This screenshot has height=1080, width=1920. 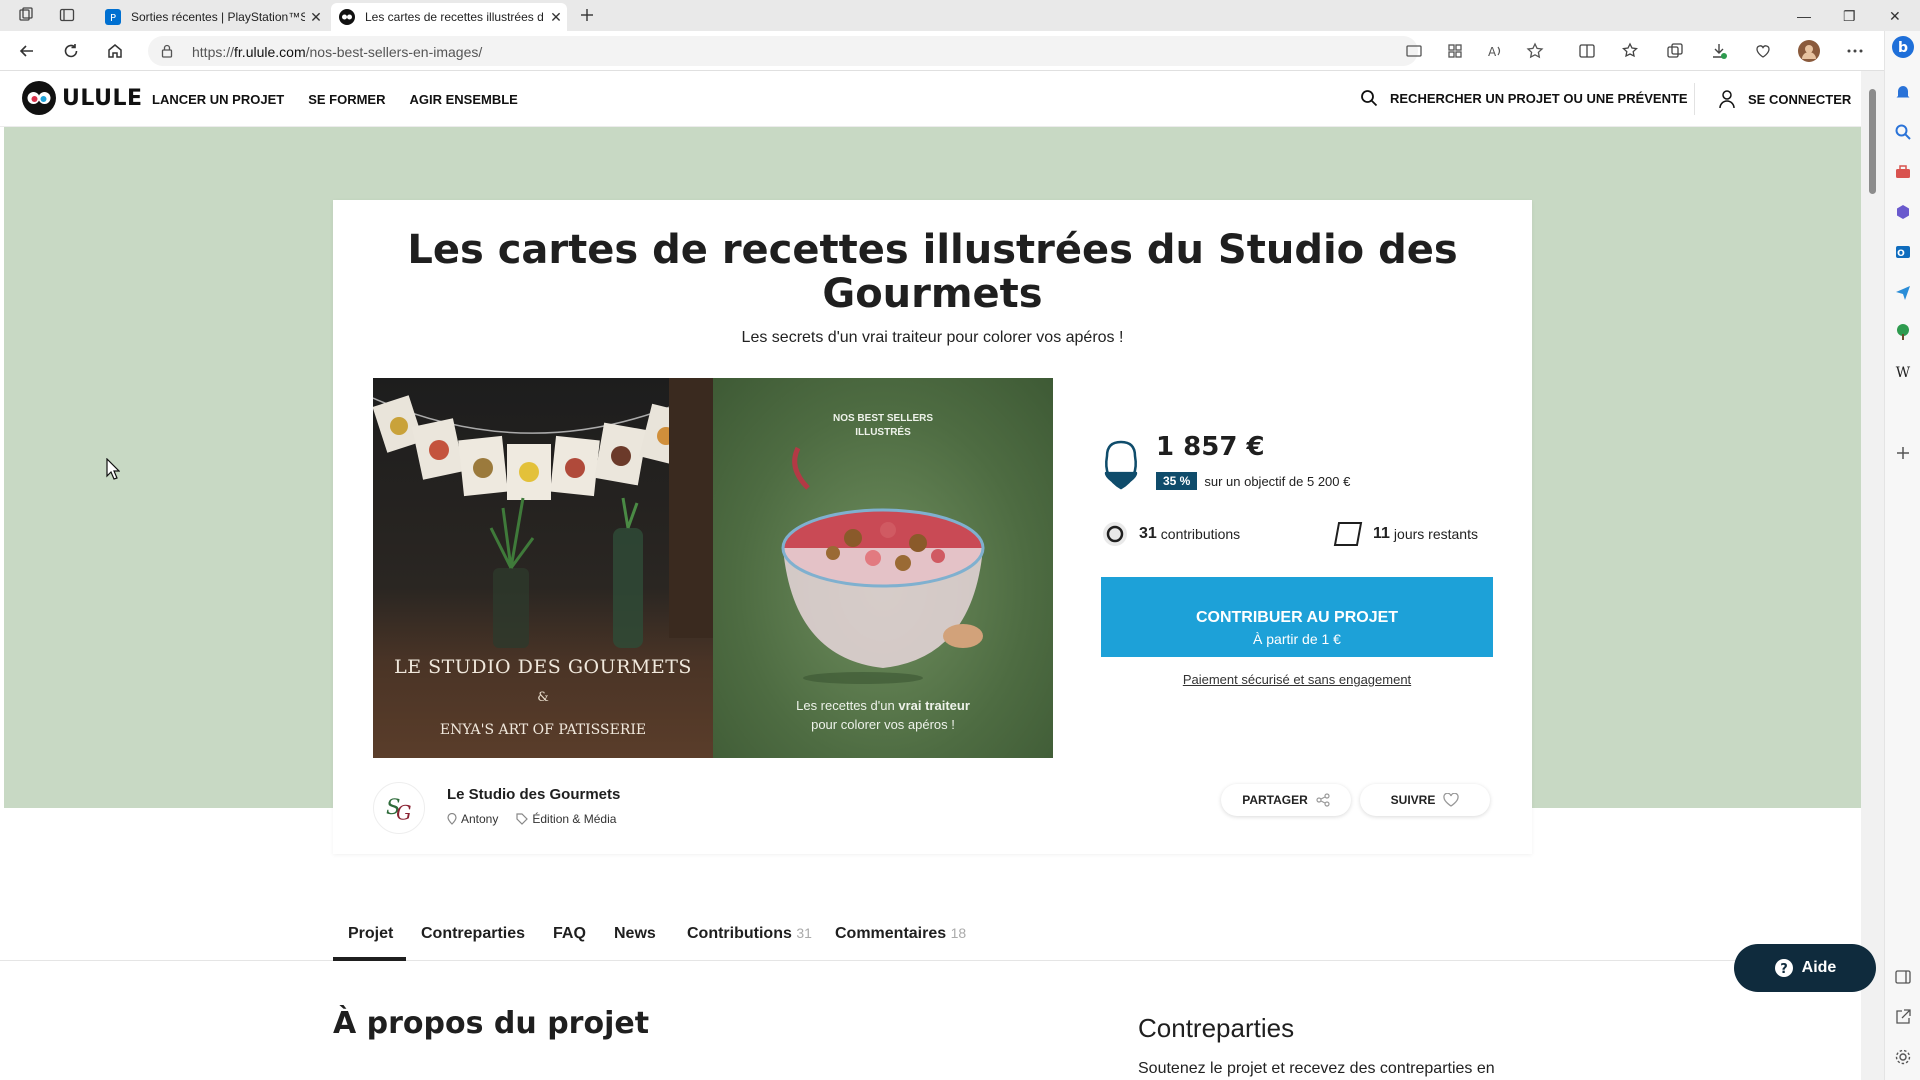 What do you see at coordinates (1903, 1017) in the screenshot?
I see `external-link-icon` at bounding box center [1903, 1017].